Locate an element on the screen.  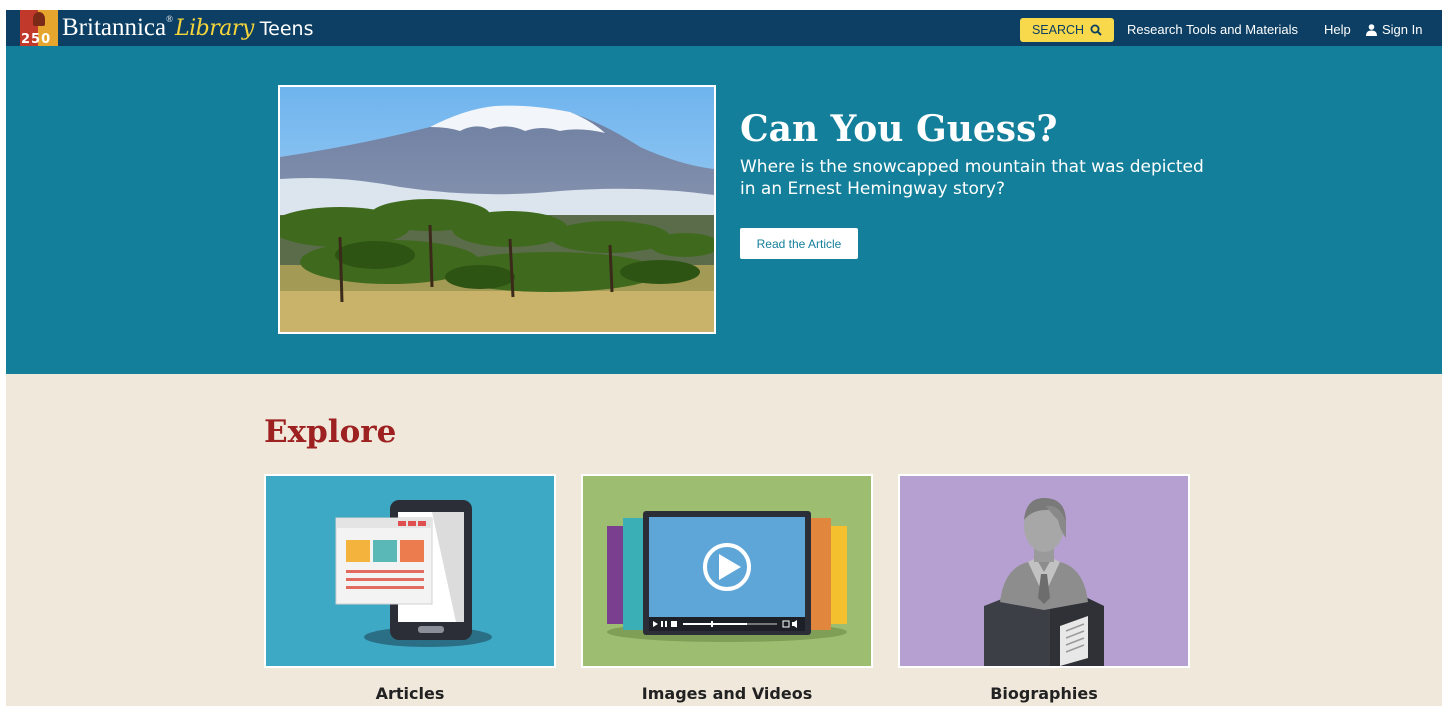
sign-in-link: Sign In is located at coordinates (1394, 29).